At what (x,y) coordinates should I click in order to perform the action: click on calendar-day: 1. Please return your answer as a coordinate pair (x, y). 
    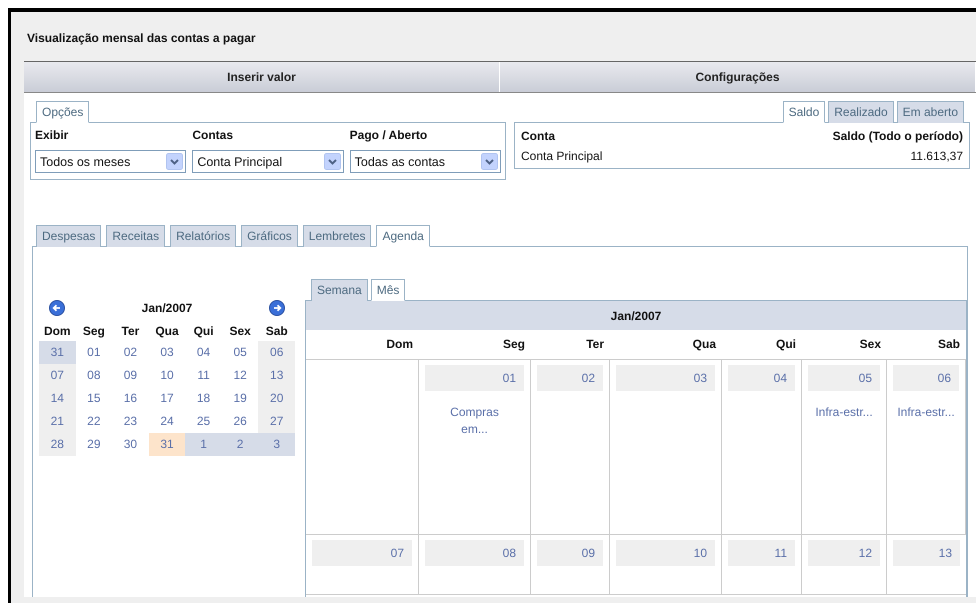
    Looking at the image, I should click on (203, 444).